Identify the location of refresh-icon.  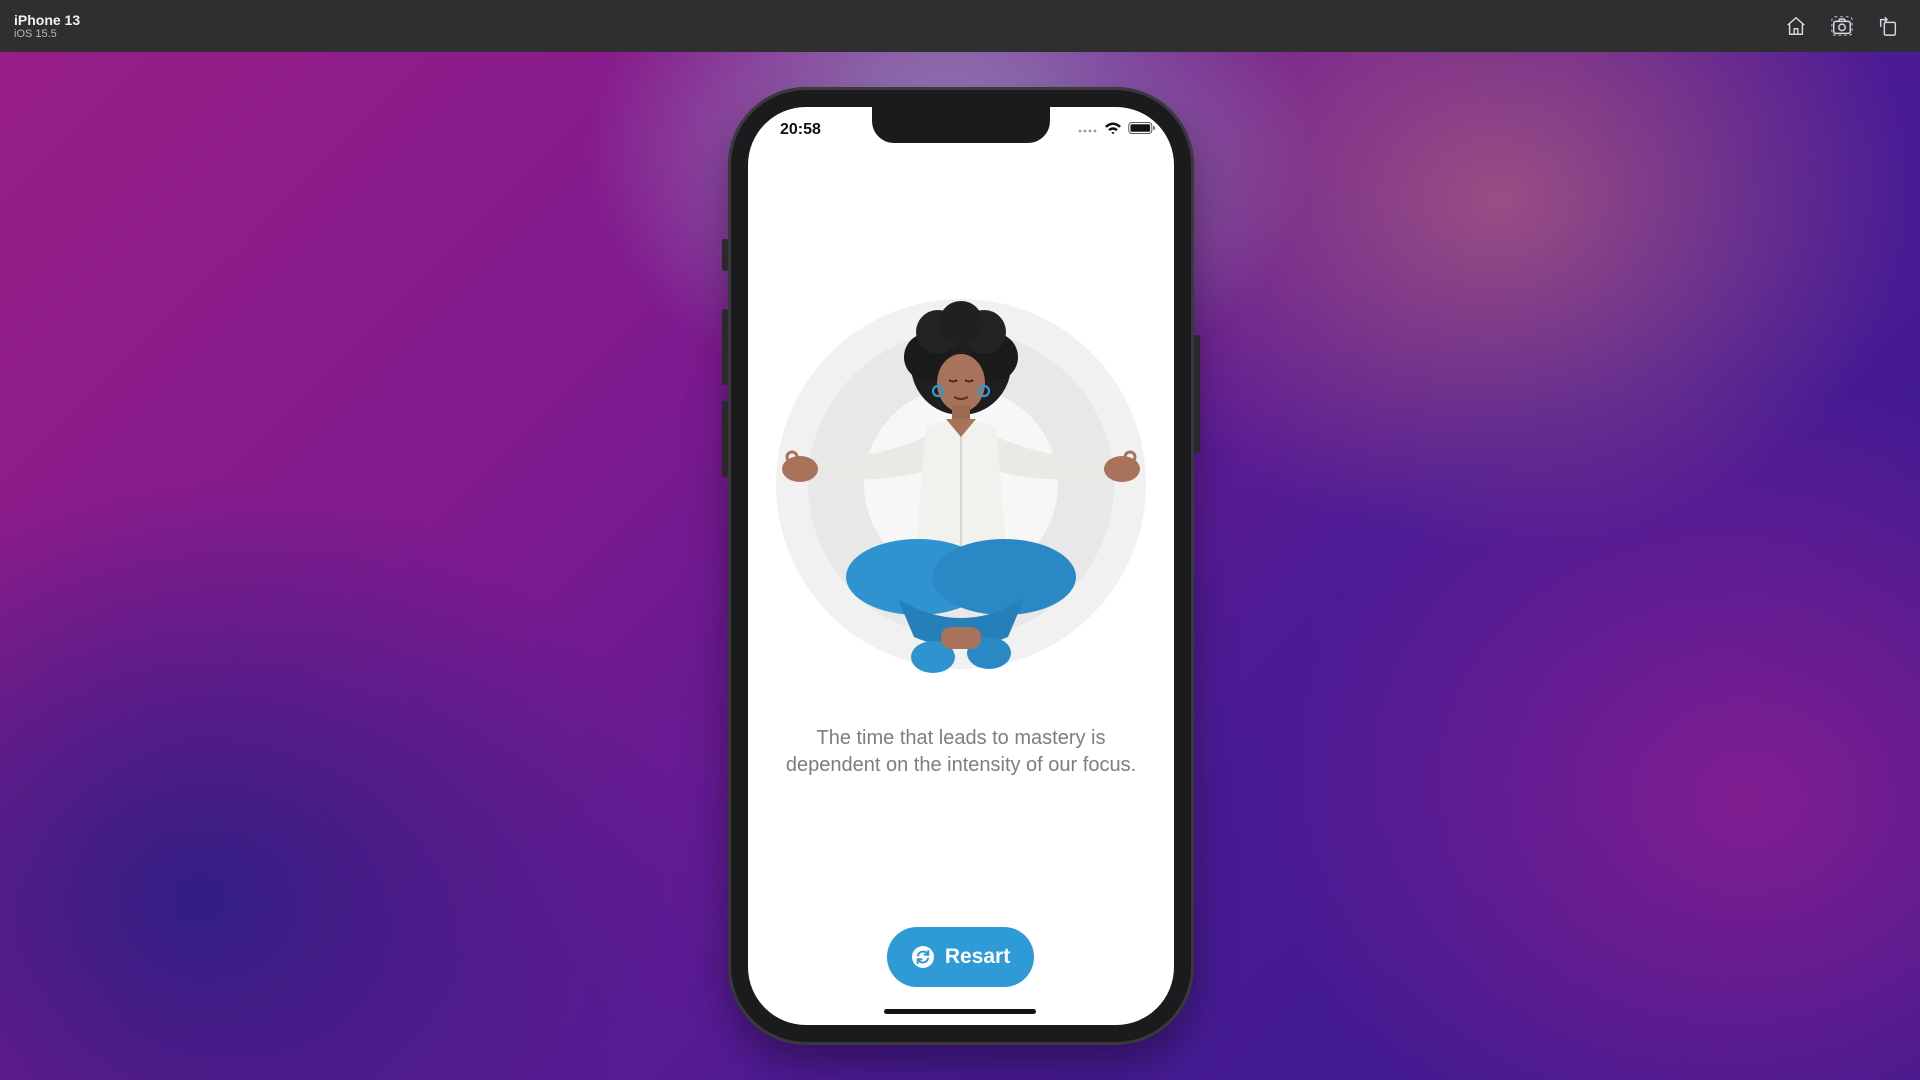
(922, 957).